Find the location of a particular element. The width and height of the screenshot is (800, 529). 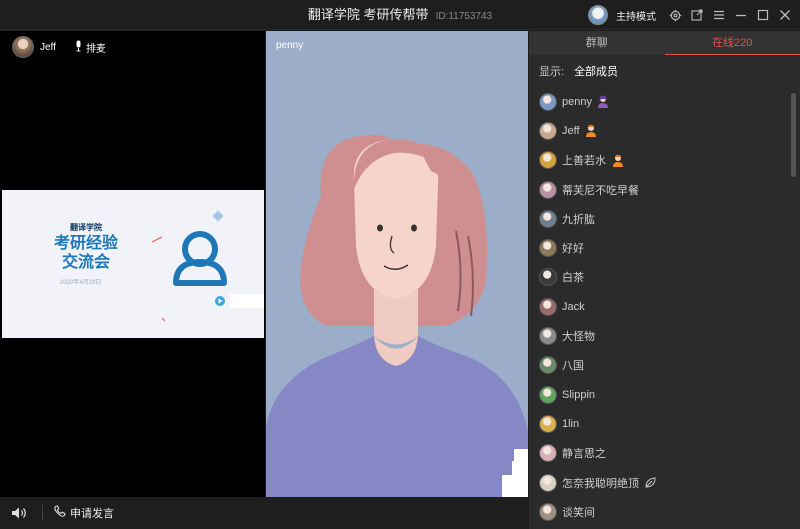

host-avatar is located at coordinates (598, 15).